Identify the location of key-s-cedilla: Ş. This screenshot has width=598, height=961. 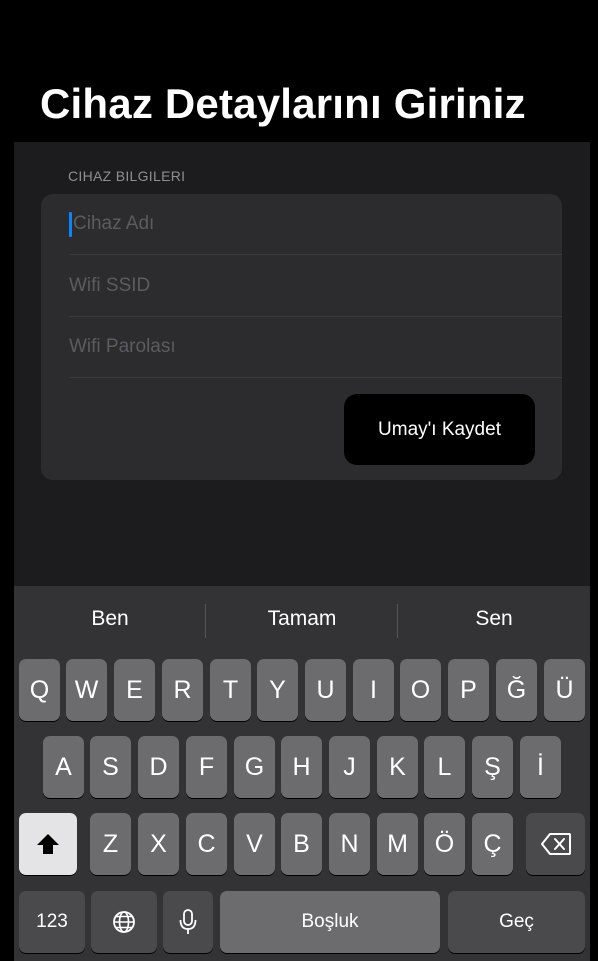
(492, 767).